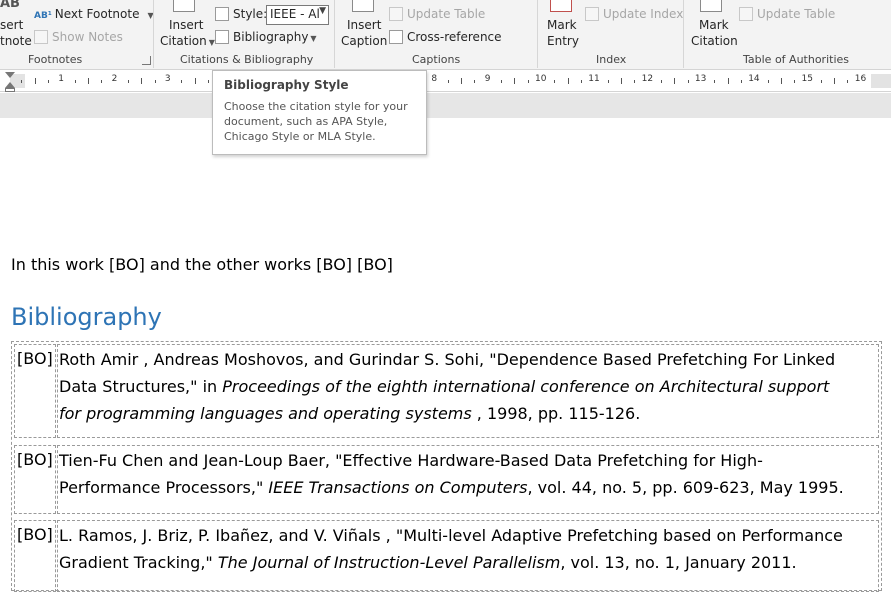  I want to click on show-notes-button: Show Notes, so click(78, 37).